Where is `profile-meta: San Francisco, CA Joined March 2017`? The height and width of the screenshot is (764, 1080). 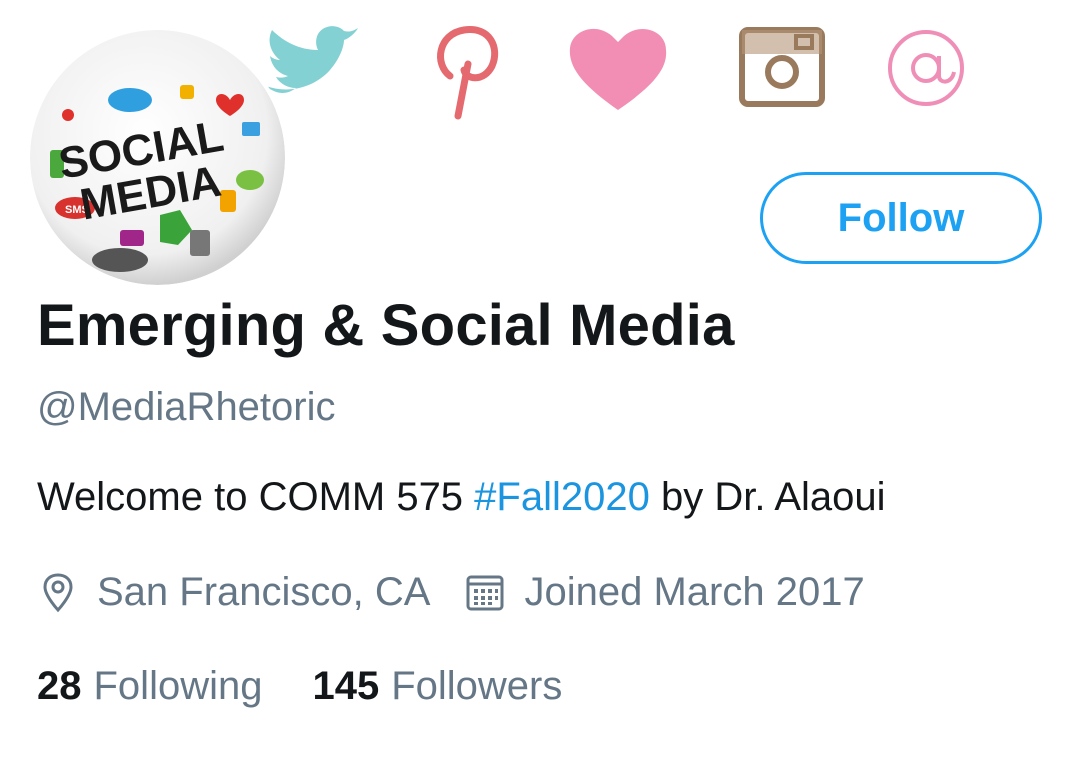 profile-meta: San Francisco, CA Joined March 2017 is located at coordinates (451, 592).